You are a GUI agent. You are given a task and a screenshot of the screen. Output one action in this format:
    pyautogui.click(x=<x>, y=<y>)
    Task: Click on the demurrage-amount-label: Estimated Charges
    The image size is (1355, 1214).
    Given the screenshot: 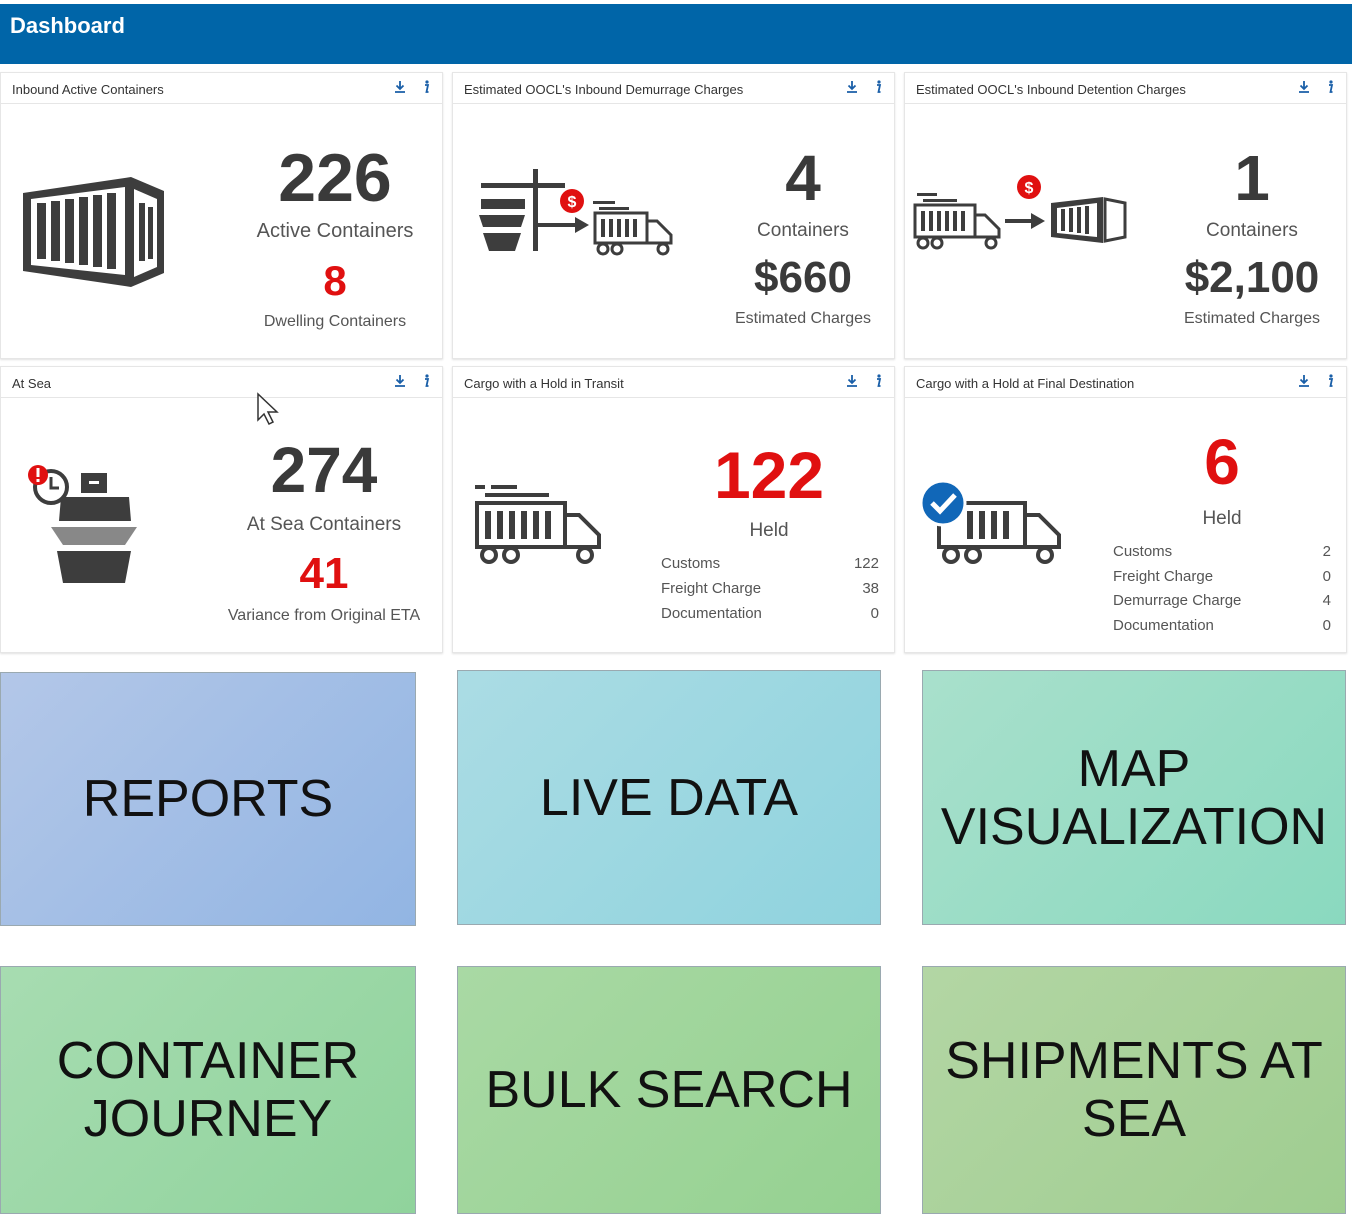 What is the action you would take?
    pyautogui.click(x=803, y=318)
    